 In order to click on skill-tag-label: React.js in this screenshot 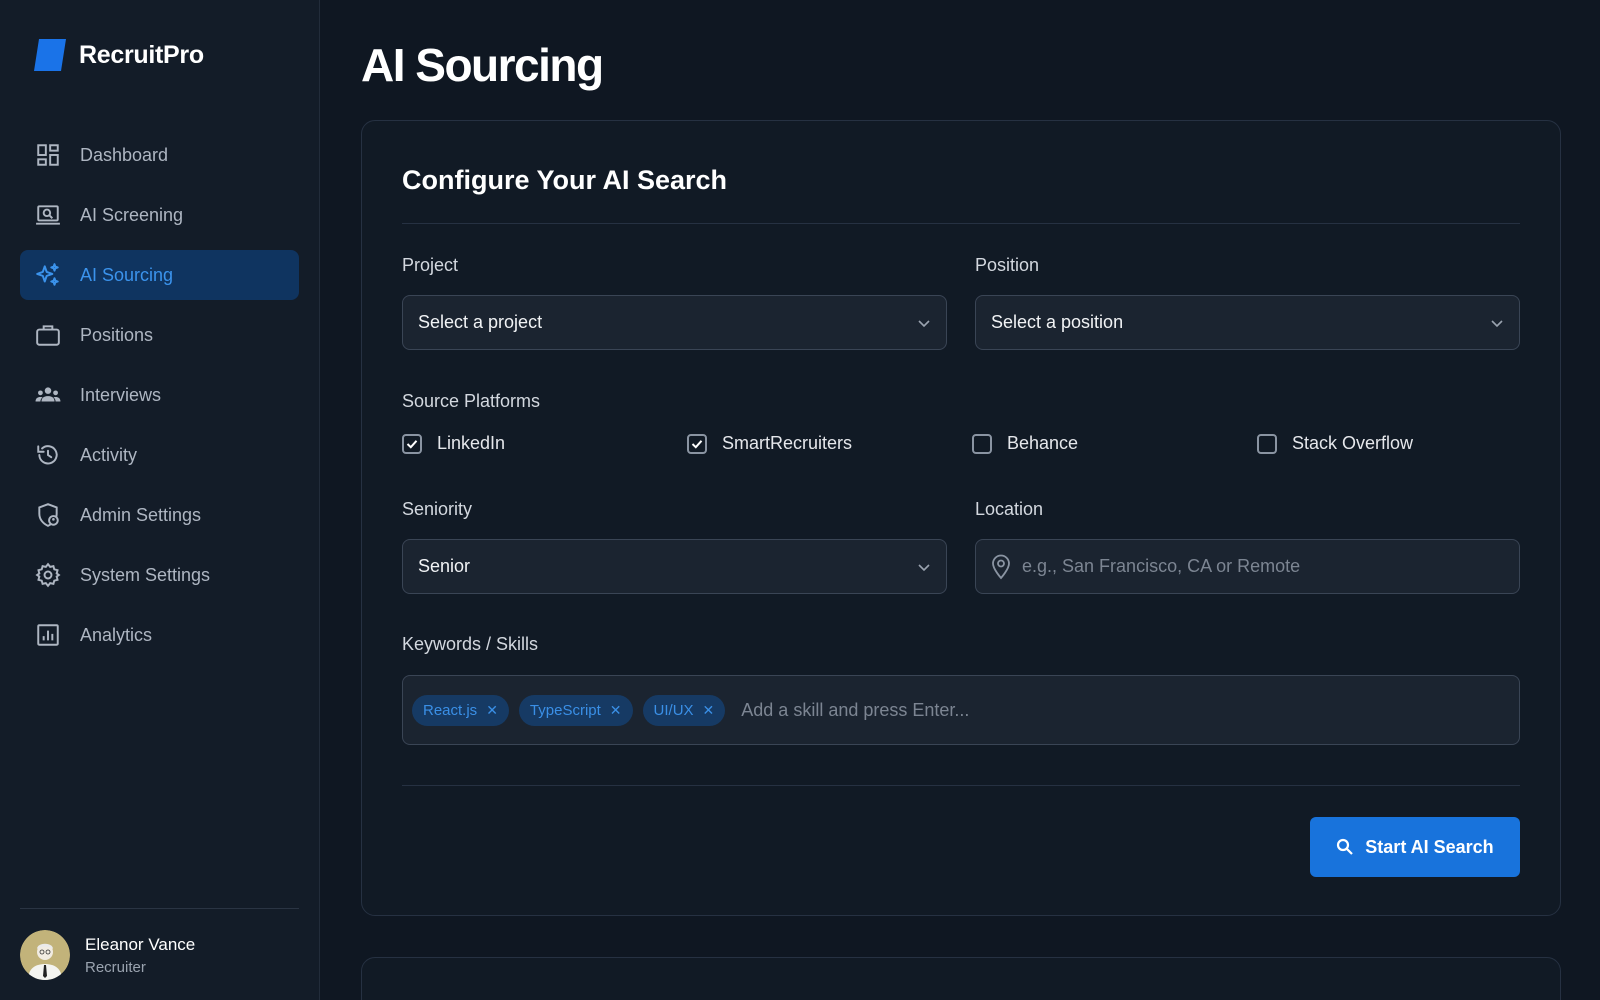, I will do `click(450, 710)`.